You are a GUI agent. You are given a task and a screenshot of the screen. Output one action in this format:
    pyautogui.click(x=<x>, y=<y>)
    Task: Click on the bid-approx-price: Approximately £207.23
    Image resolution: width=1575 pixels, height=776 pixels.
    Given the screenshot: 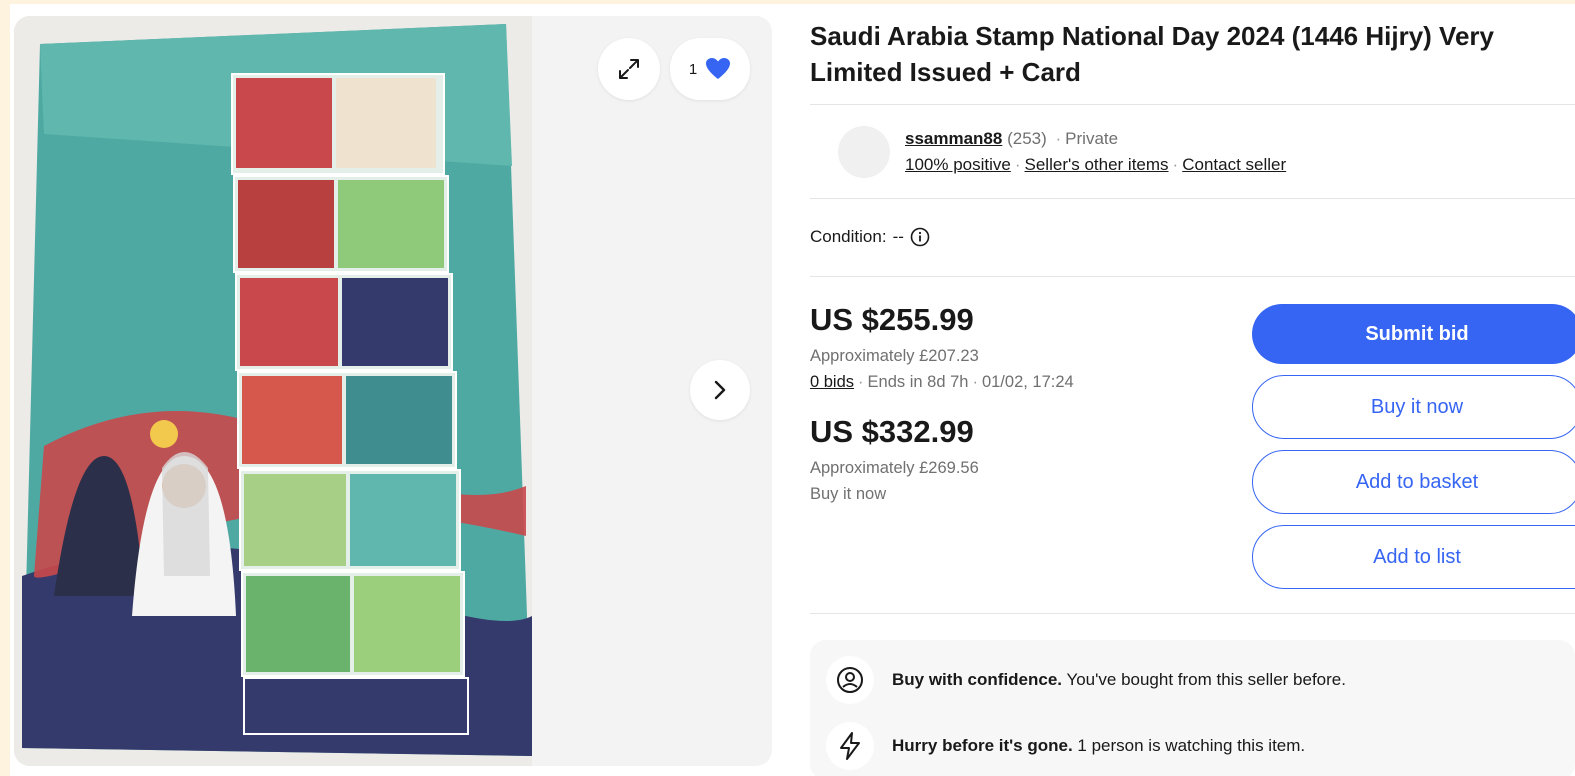 What is the action you would take?
    pyautogui.click(x=894, y=356)
    